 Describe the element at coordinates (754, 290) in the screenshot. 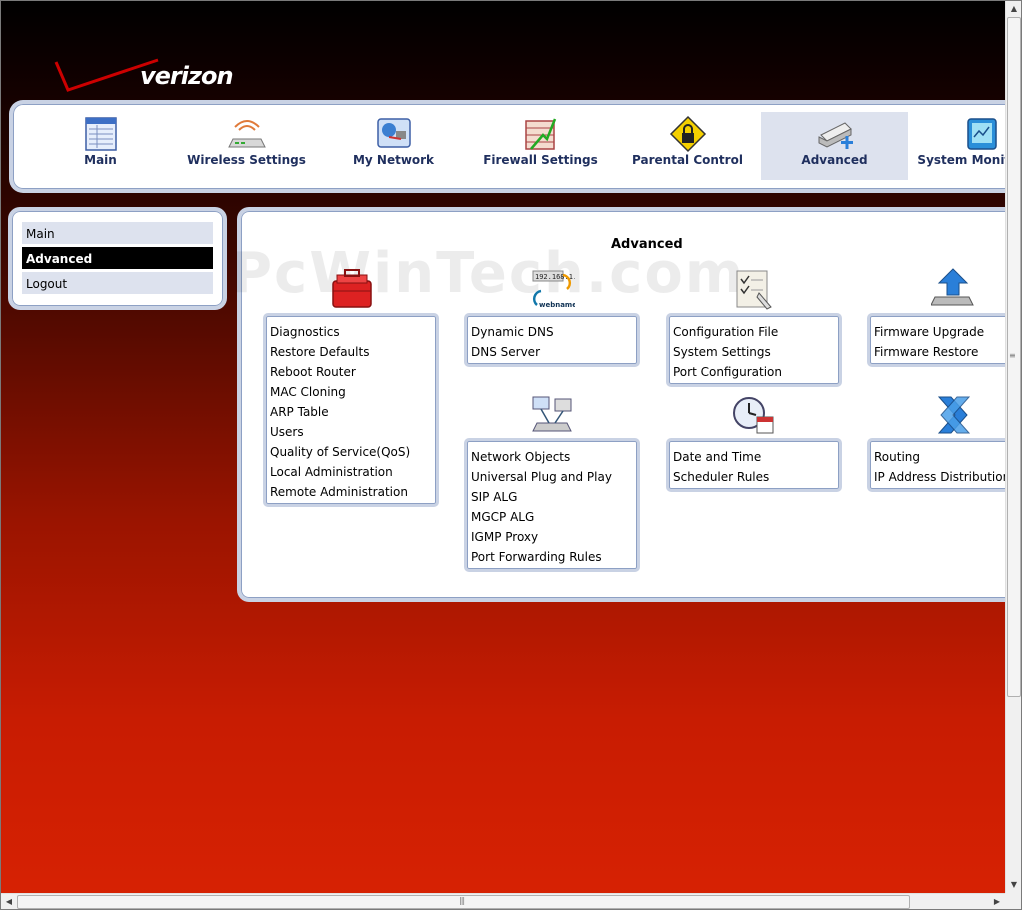

I see `configuration-file-icon` at that location.